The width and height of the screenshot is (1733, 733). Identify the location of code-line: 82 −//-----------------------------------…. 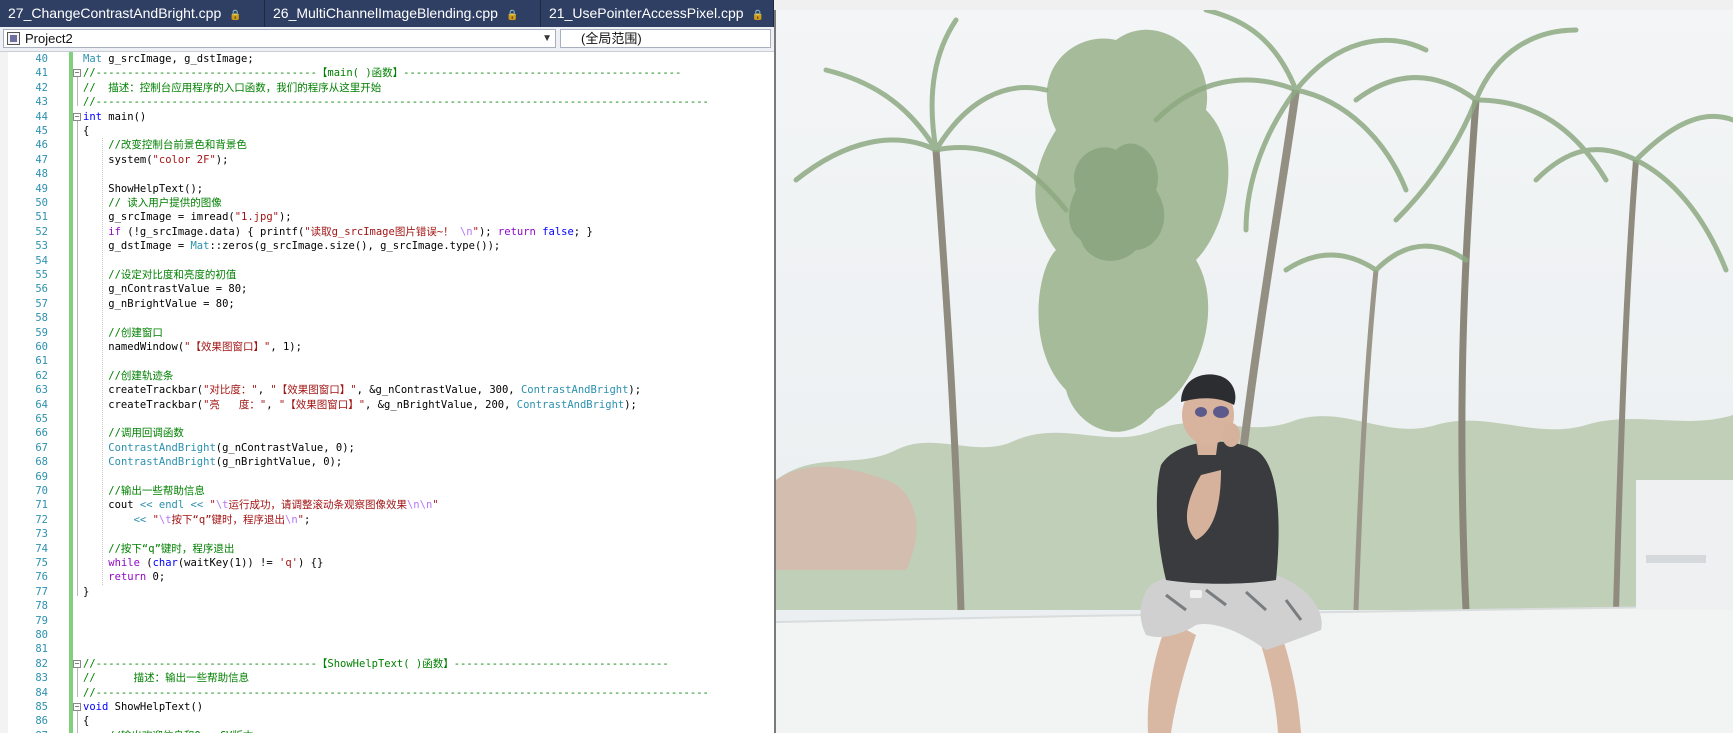
(387, 664).